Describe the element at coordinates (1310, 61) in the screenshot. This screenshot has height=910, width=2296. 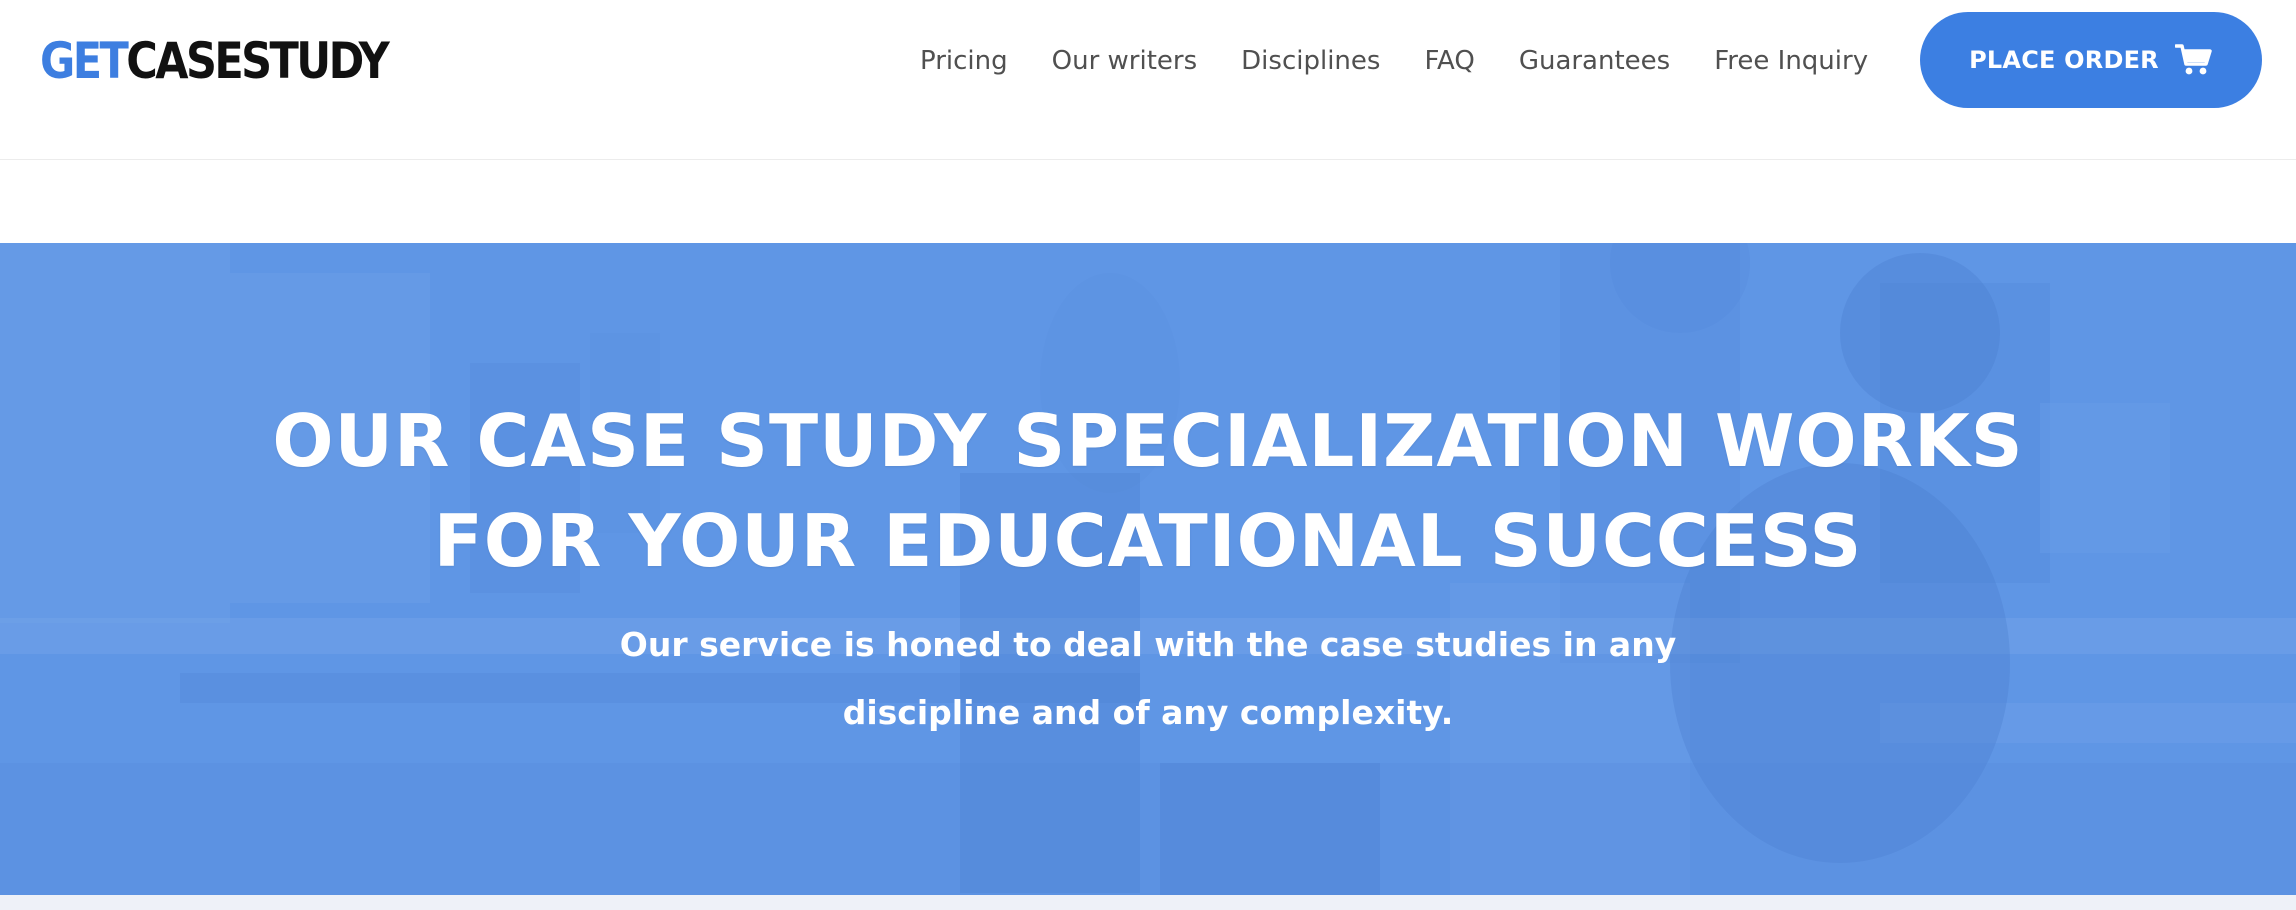
I see `nav-disciplines: Disciplines` at that location.